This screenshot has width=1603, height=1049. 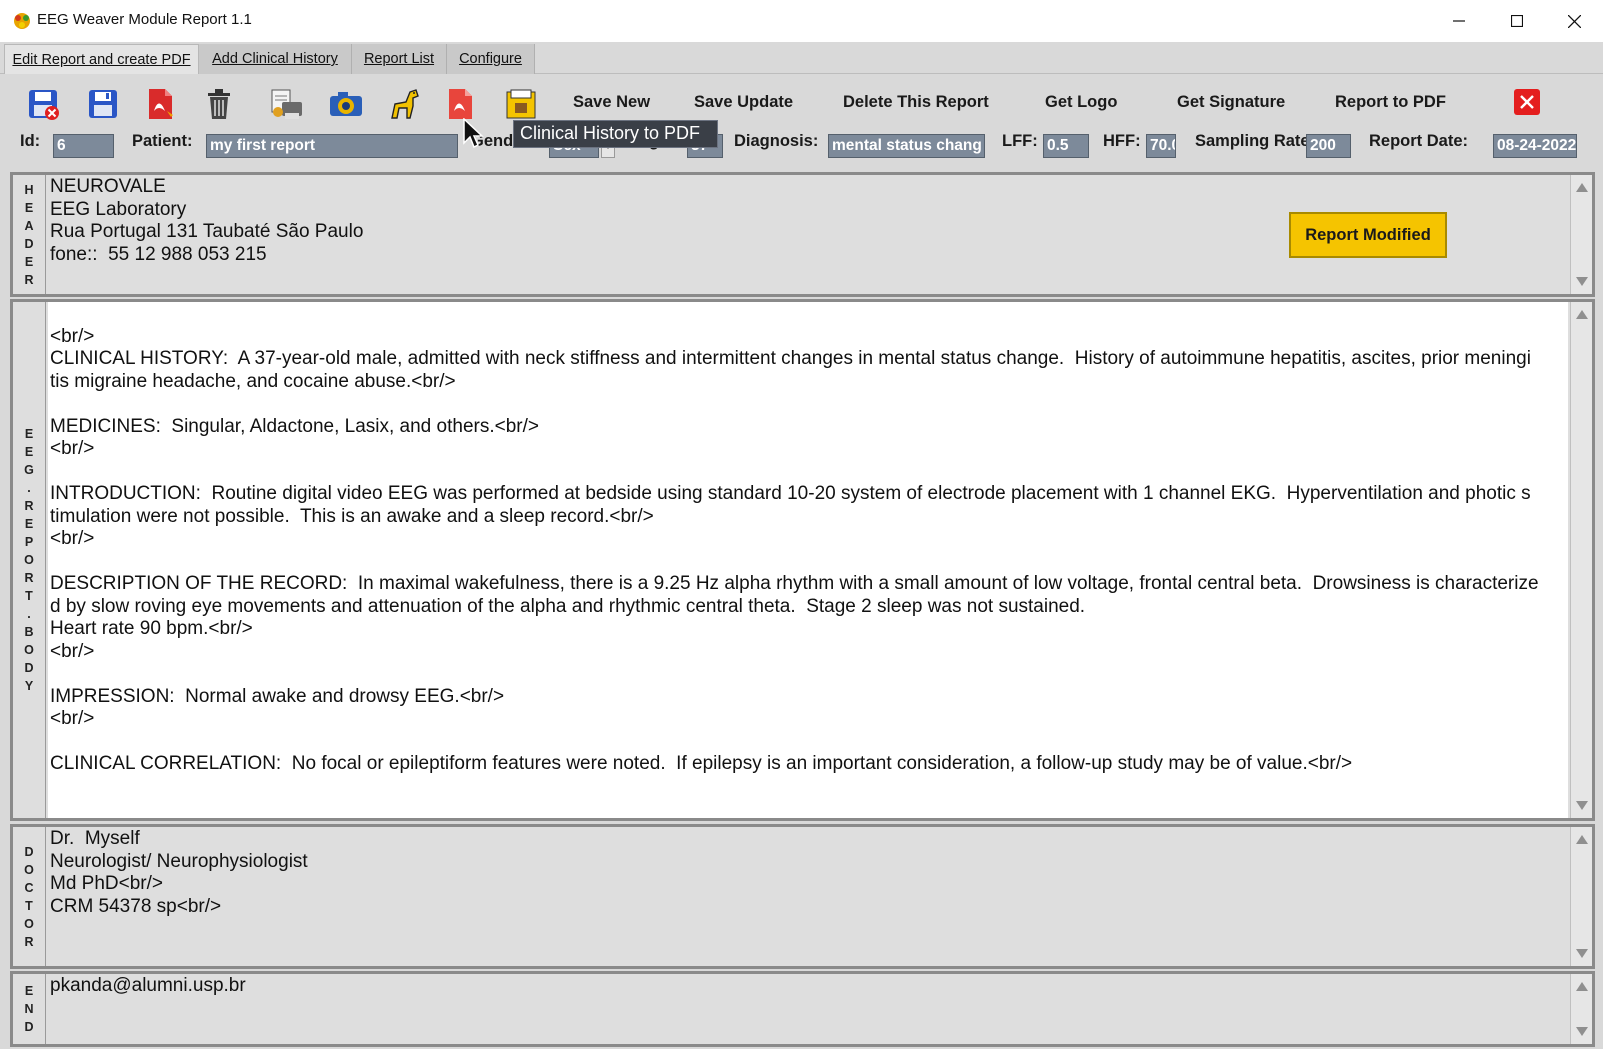 What do you see at coordinates (162, 141) in the screenshot?
I see `patient-label: Patient:` at bounding box center [162, 141].